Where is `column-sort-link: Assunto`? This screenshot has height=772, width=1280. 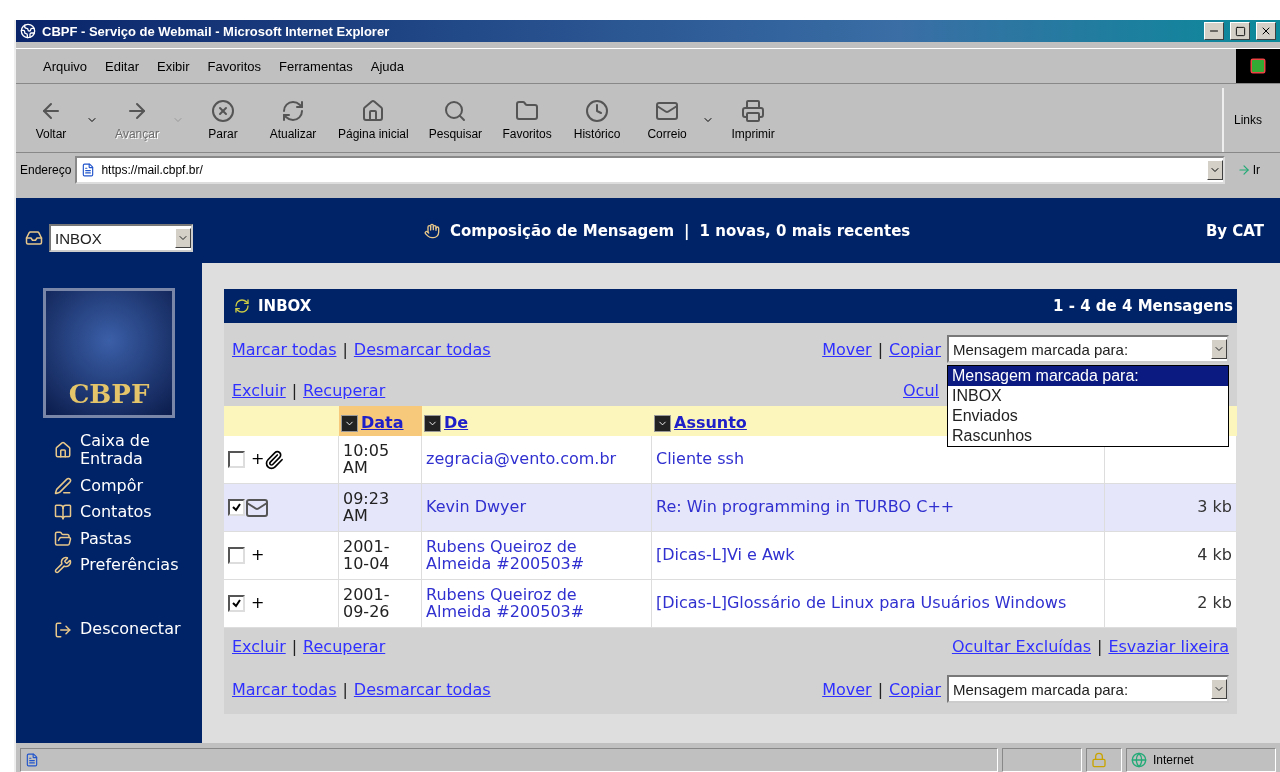
column-sort-link: Assunto is located at coordinates (710, 422).